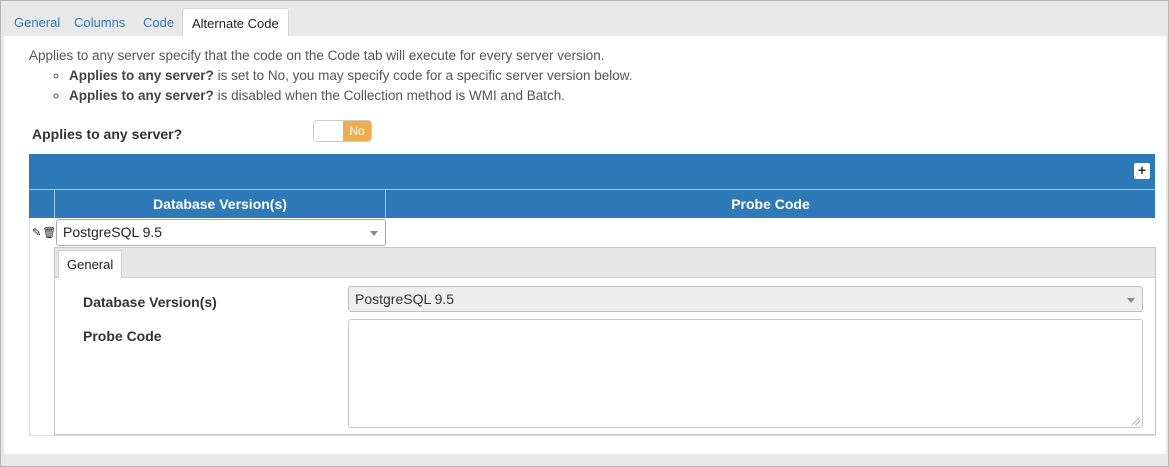 The height and width of the screenshot is (467, 1169). What do you see at coordinates (99, 22) in the screenshot?
I see `tab-columns: Columns` at bounding box center [99, 22].